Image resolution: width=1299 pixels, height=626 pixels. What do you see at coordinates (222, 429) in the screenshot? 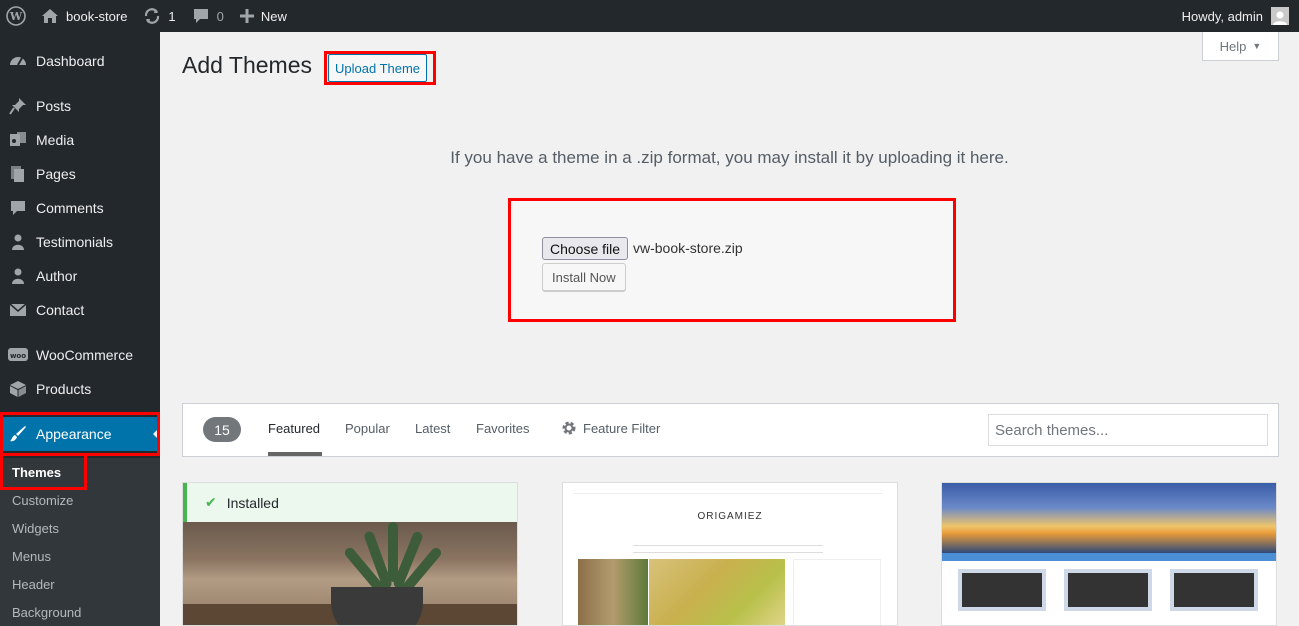
I see `theme-count-badge: 15` at bounding box center [222, 429].